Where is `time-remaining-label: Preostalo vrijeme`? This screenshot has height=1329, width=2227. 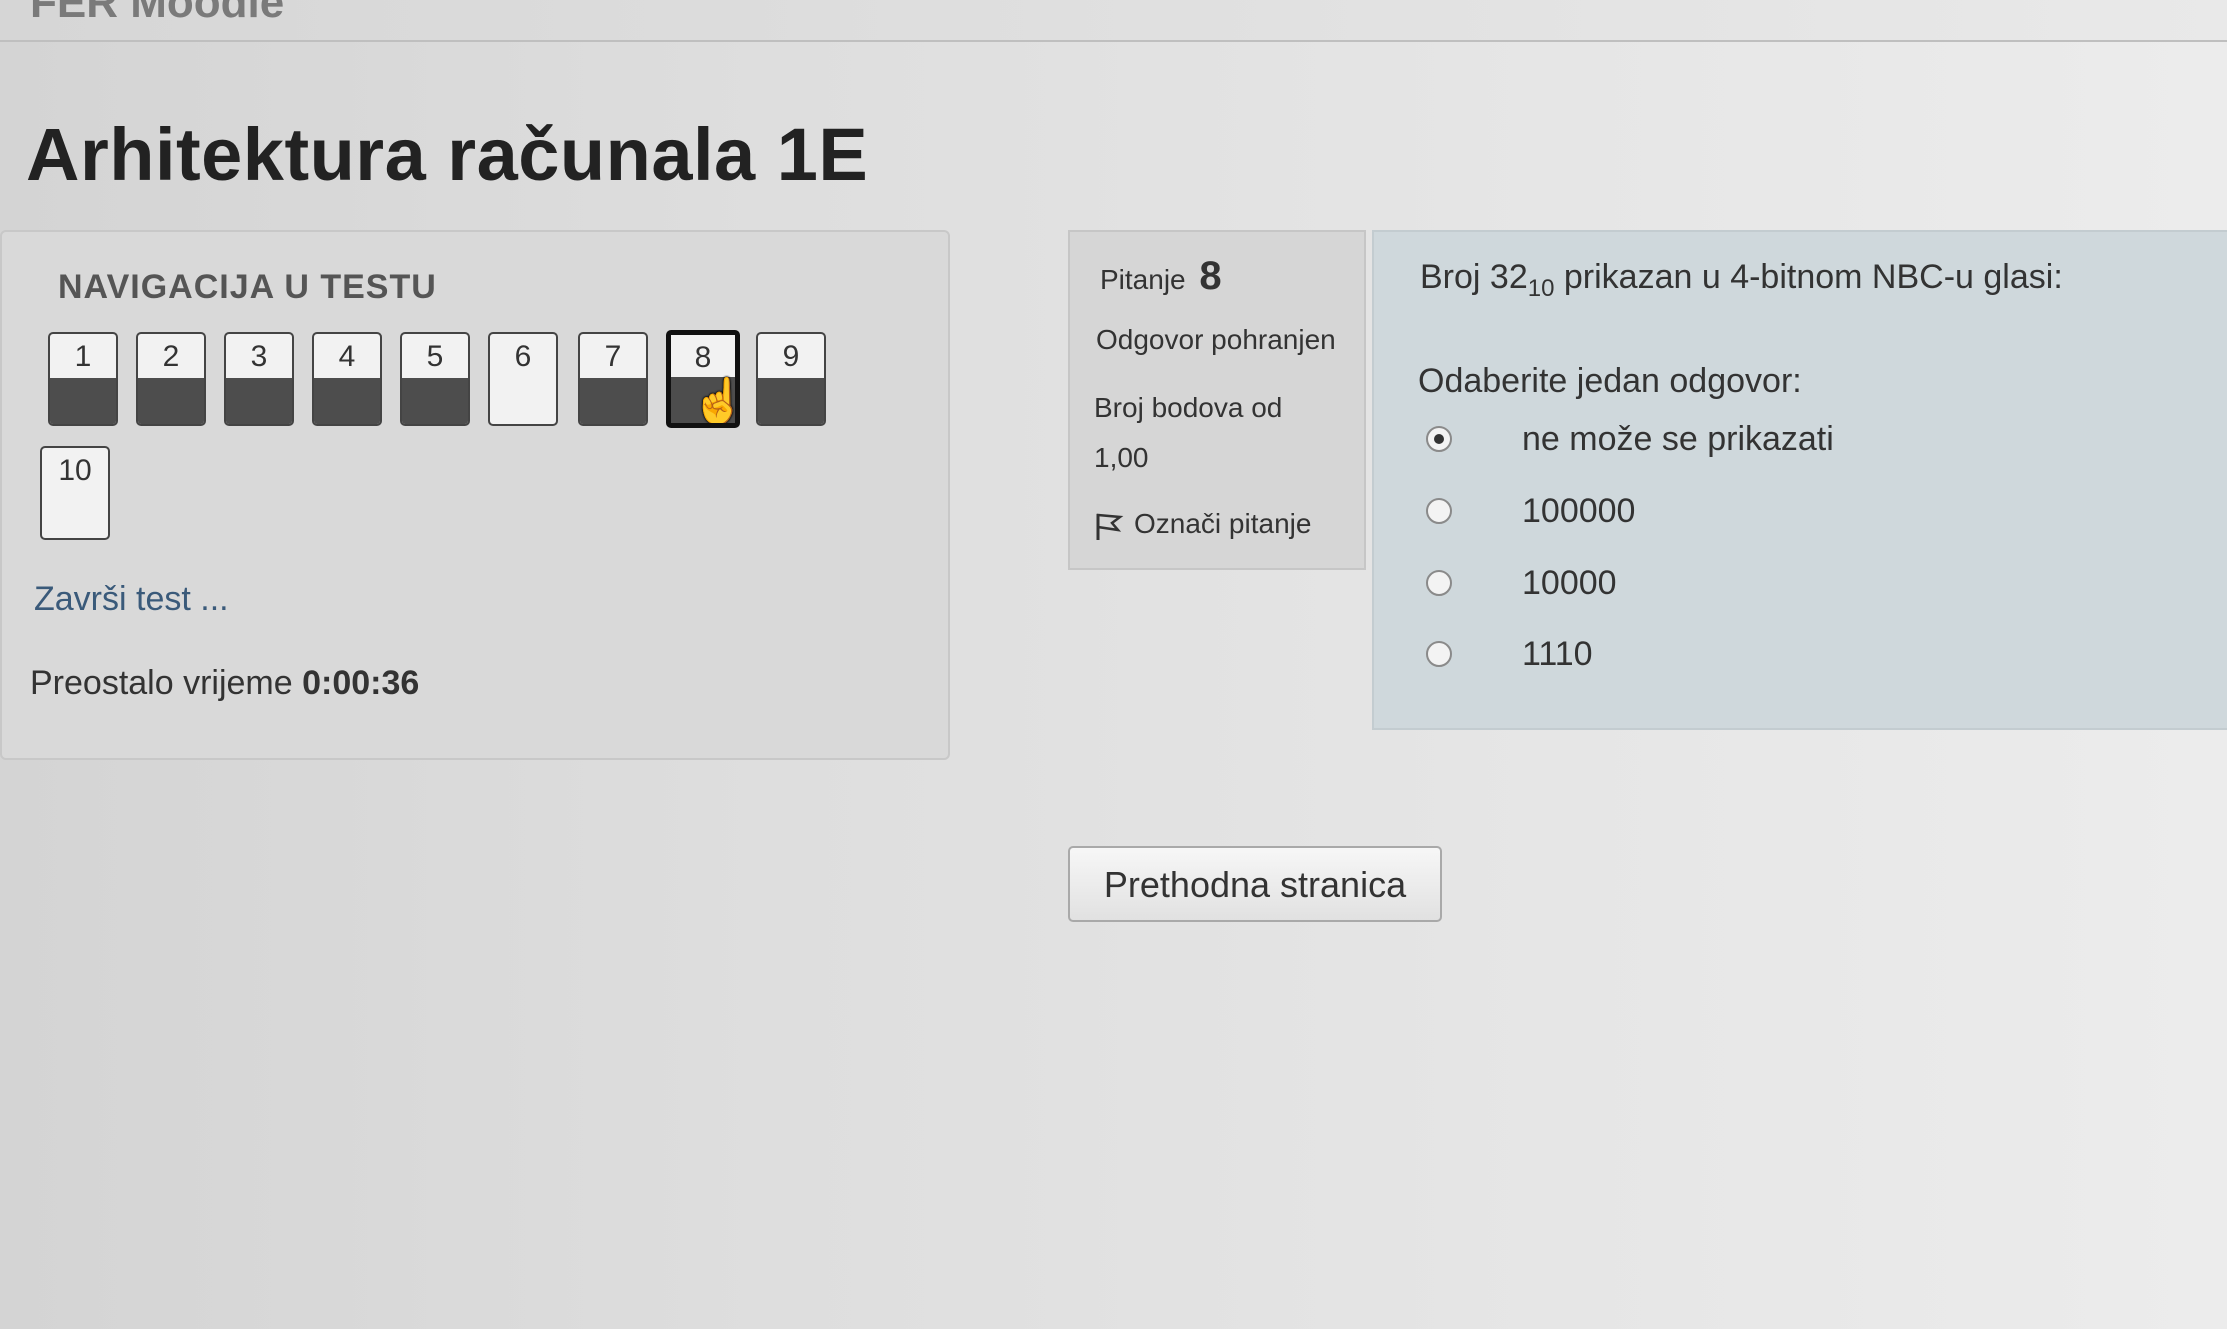
time-remaining-label: Preostalo vrijeme is located at coordinates (161, 683).